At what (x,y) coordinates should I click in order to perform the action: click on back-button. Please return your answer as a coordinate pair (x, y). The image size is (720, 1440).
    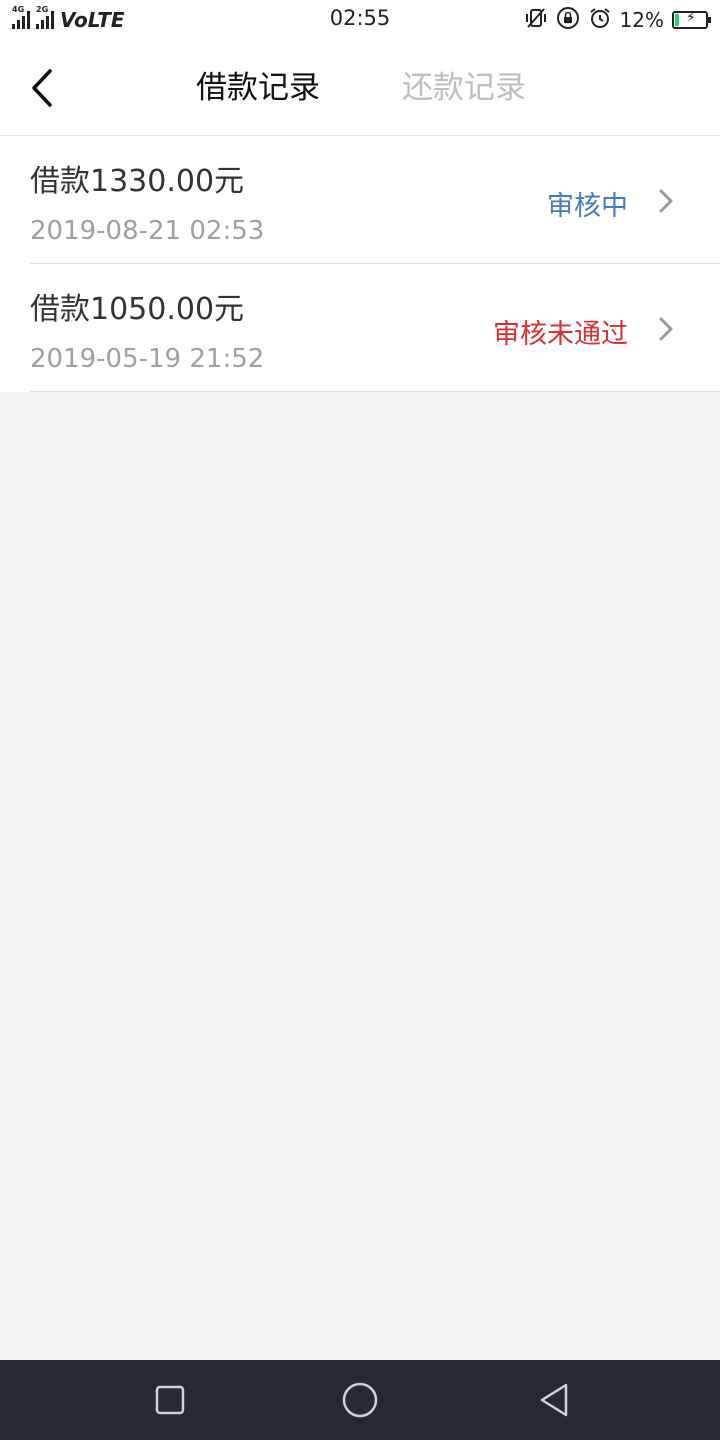
    Looking at the image, I should click on (42, 88).